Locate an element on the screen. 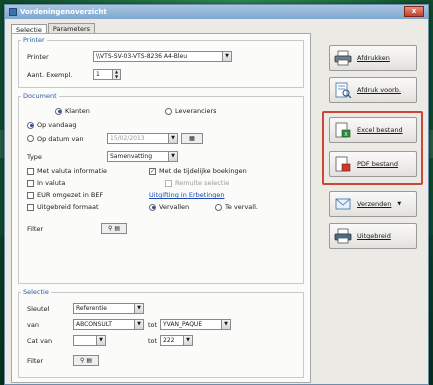 The width and height of the screenshot is (433, 385). uitgifte-link: Uitgifting in Erbetingen is located at coordinates (187, 195).